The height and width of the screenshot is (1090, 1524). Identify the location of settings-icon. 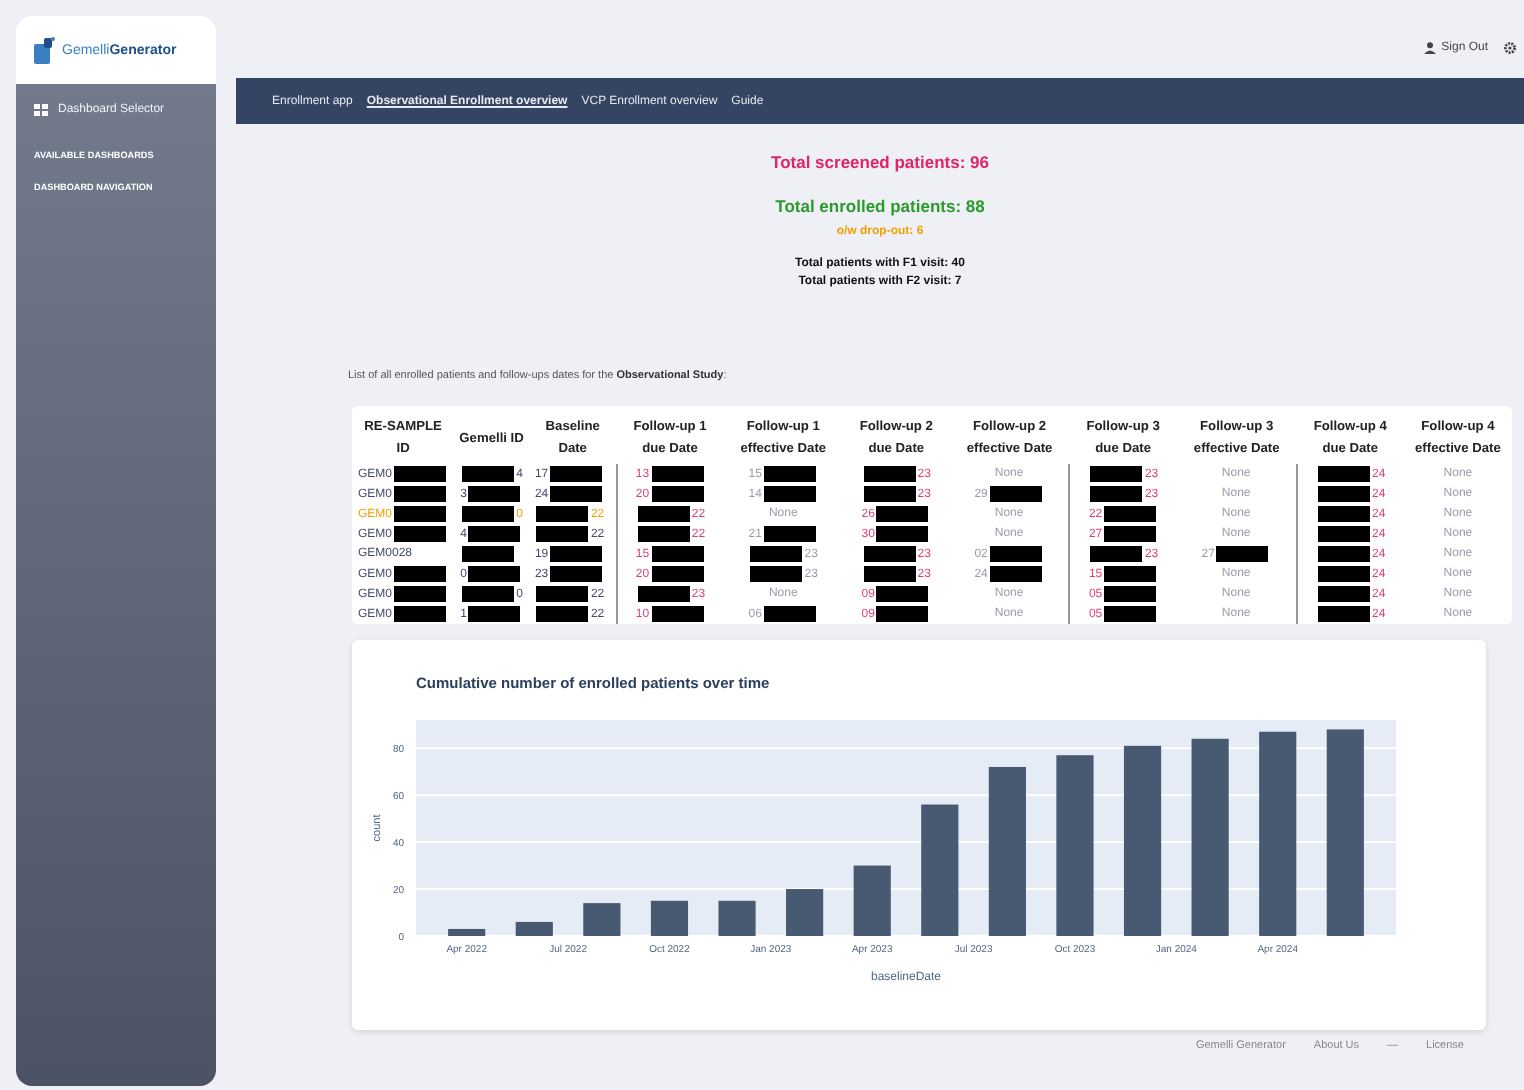
(1510, 47).